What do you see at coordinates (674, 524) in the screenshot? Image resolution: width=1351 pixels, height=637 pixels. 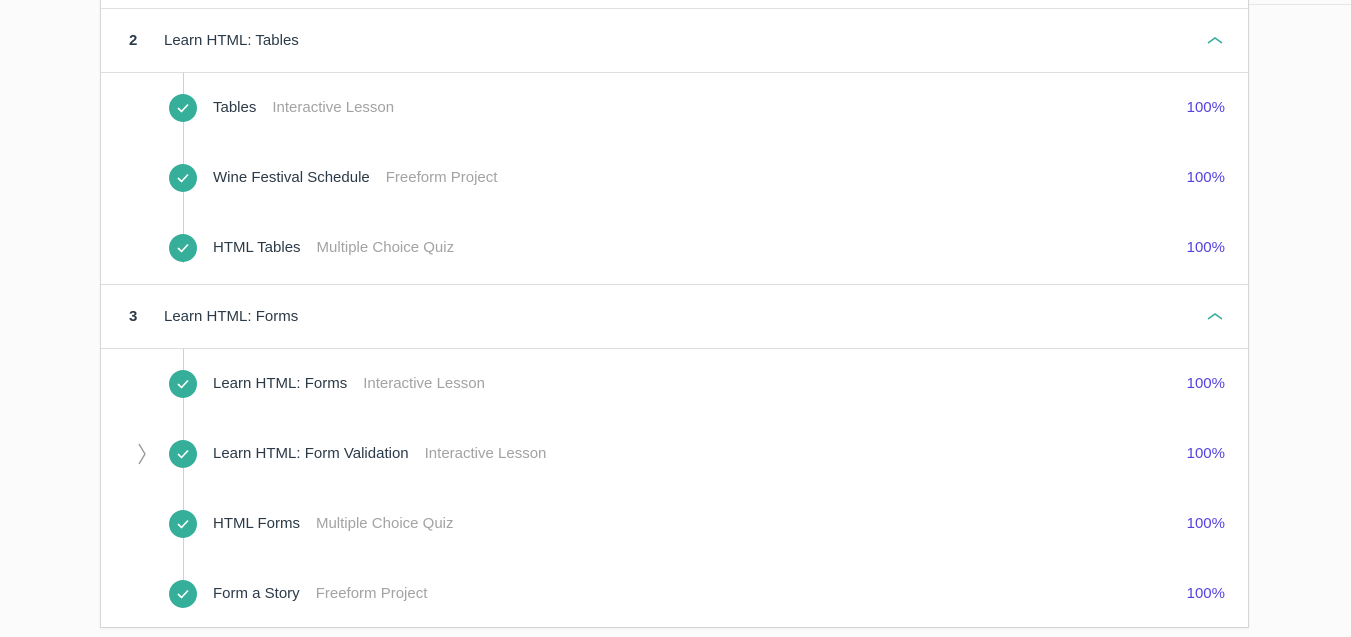 I see `lesson-row: HTML Forms Multiple Choice Quiz 100%` at bounding box center [674, 524].